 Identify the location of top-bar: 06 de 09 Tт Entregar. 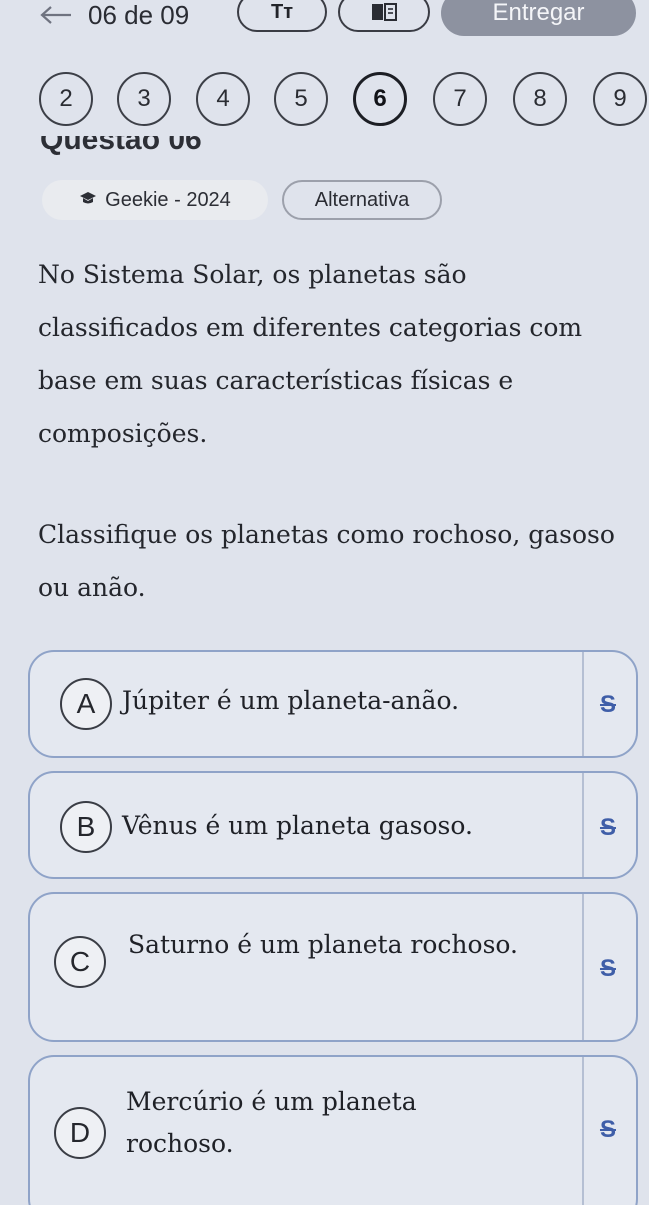
(324, 20).